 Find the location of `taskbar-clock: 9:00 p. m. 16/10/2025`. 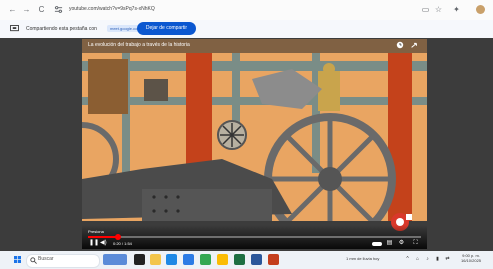

taskbar-clock: 9:00 p. m. 16/10/2025 is located at coordinates (471, 258).